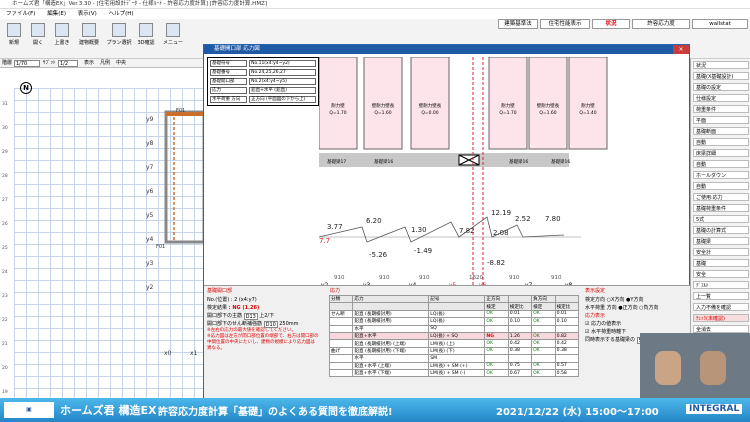  Describe the element at coordinates (229, 99) in the screenshot. I see `info-key: 水平荷重 方向` at that location.